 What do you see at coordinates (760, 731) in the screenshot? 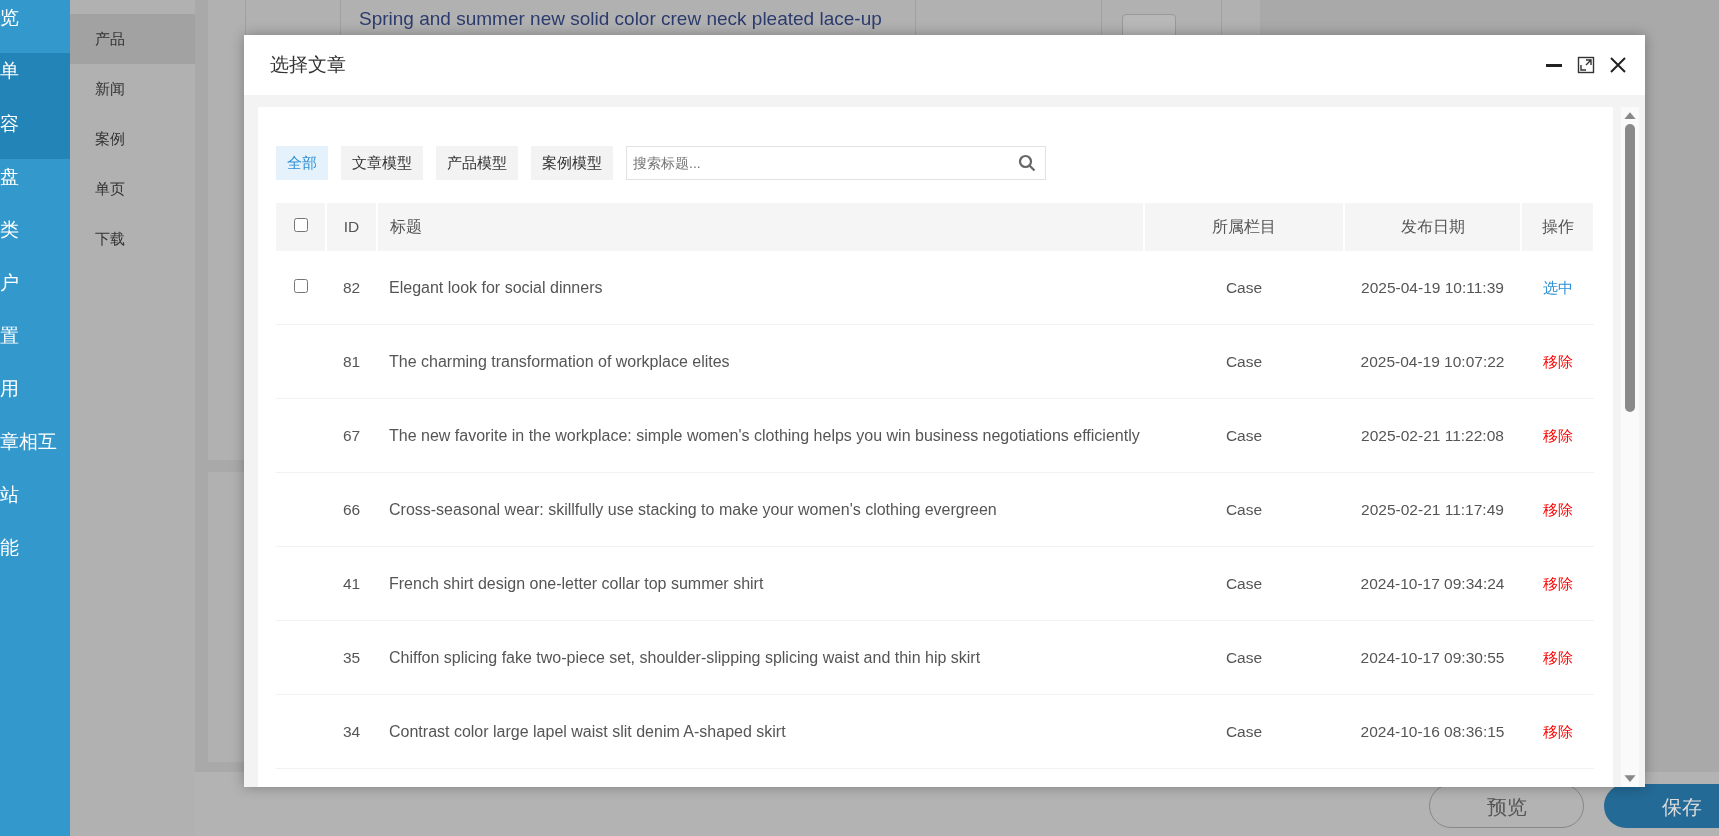
I see `table-cell: Contrast color large lapel waist slit denim A-shaped skirt` at bounding box center [760, 731].